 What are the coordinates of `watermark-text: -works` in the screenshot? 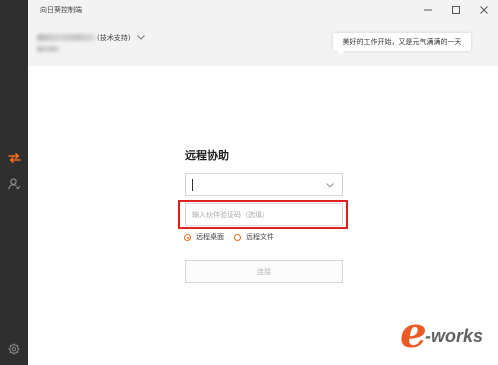 It's located at (454, 336).